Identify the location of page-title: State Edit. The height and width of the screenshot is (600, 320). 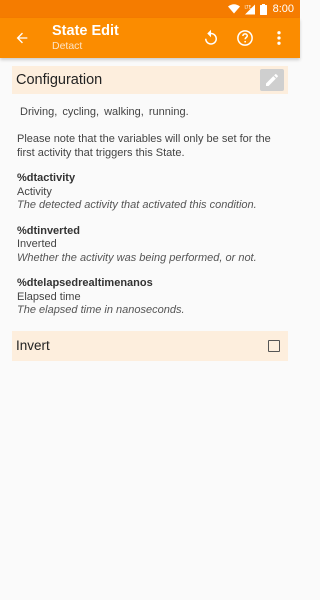
(85, 31).